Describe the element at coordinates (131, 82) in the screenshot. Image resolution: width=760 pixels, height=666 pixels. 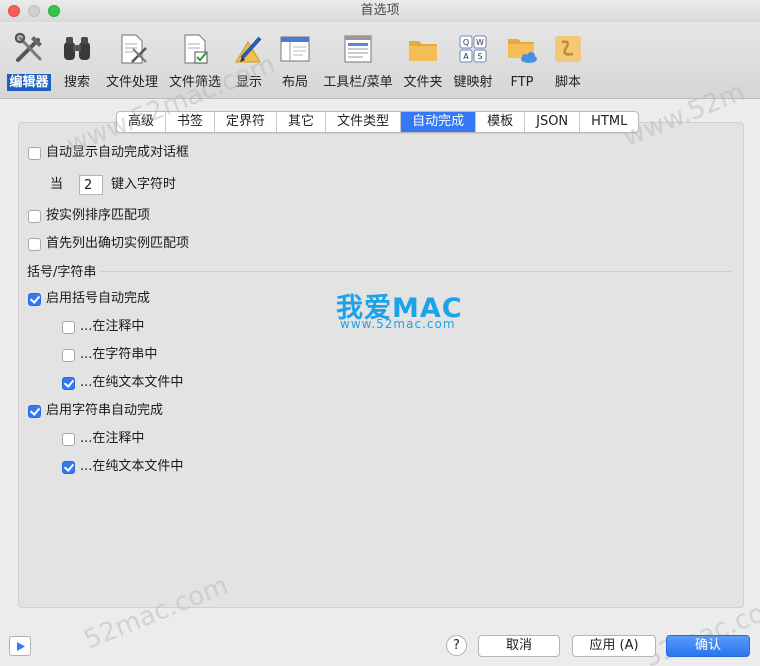
I see `toolbar-label: 文件处理` at that location.